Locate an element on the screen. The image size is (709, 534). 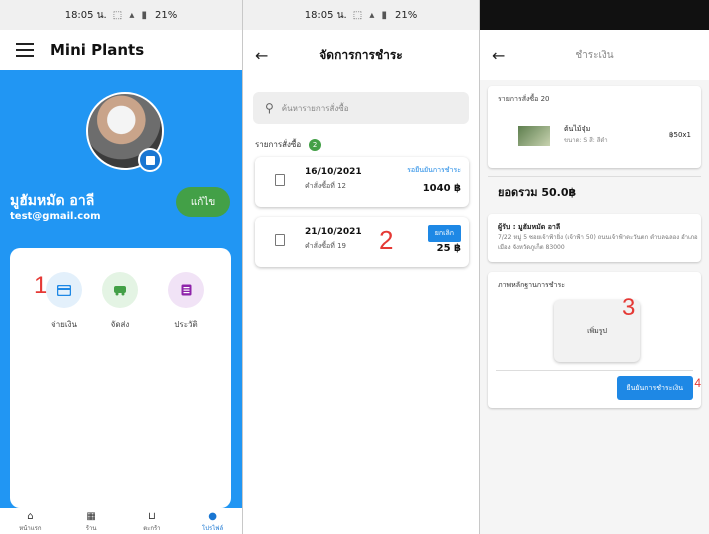
product-detail: ขนาด: S สี: สีดำ is located at coordinates (586, 140).